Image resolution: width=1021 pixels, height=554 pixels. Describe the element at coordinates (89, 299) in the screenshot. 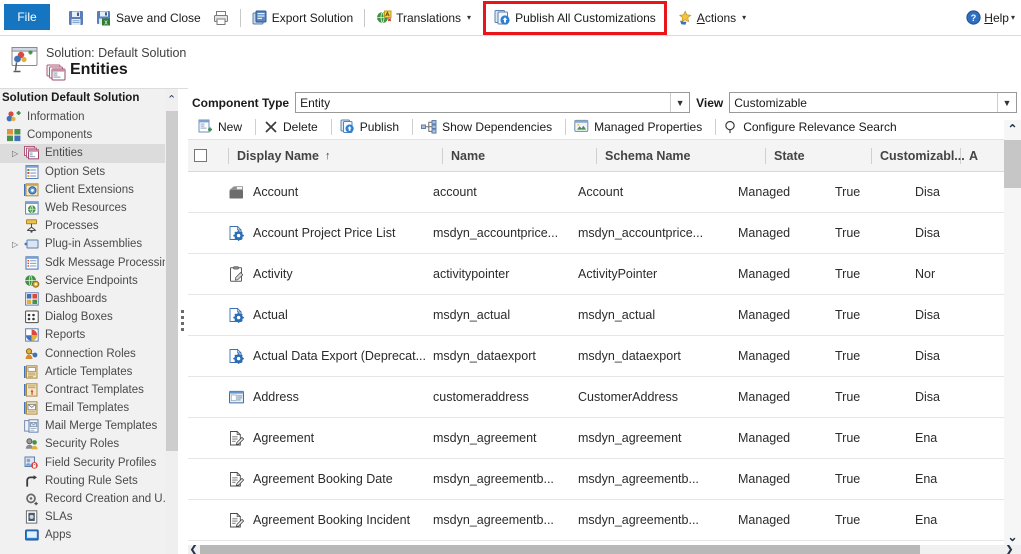

I see `sidebar-item-dashboards: Dashboards` at that location.